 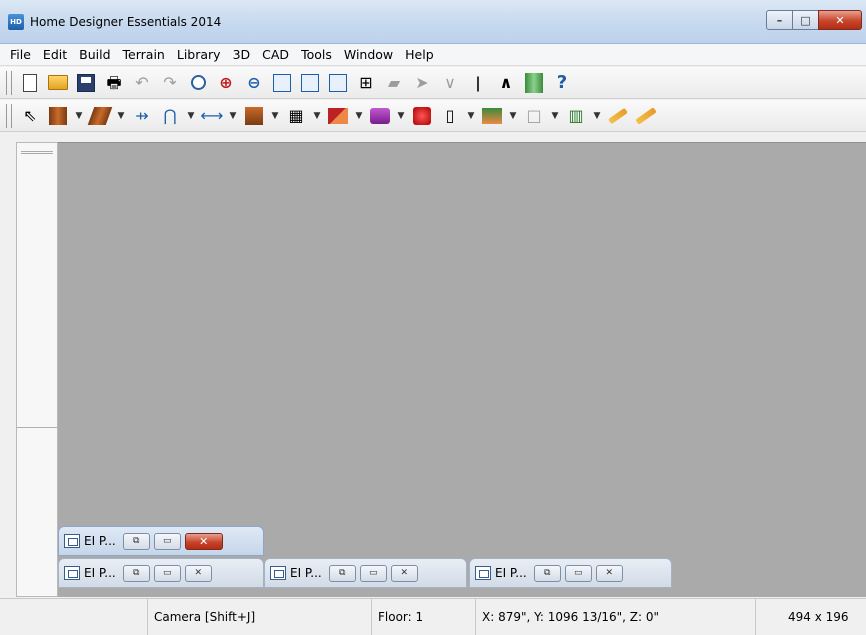 What do you see at coordinates (506, 83) in the screenshot?
I see `up-arrow-icon: ∧` at bounding box center [506, 83].